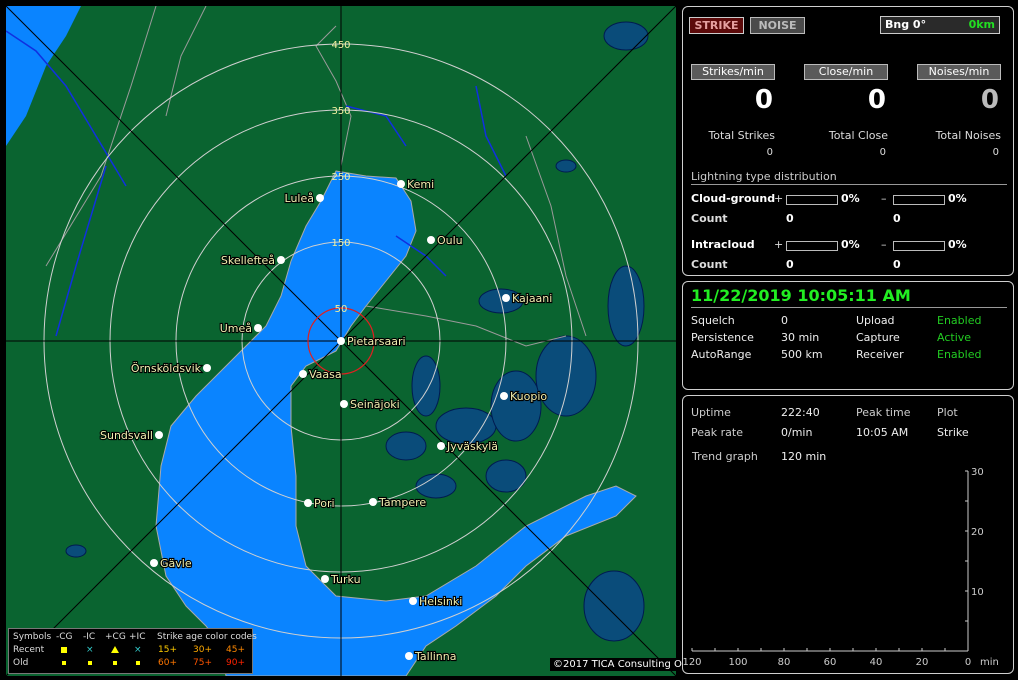 The width and height of the screenshot is (1018, 680). Describe the element at coordinates (126, 435) in the screenshot. I see `city-label: Sundsvall` at that location.